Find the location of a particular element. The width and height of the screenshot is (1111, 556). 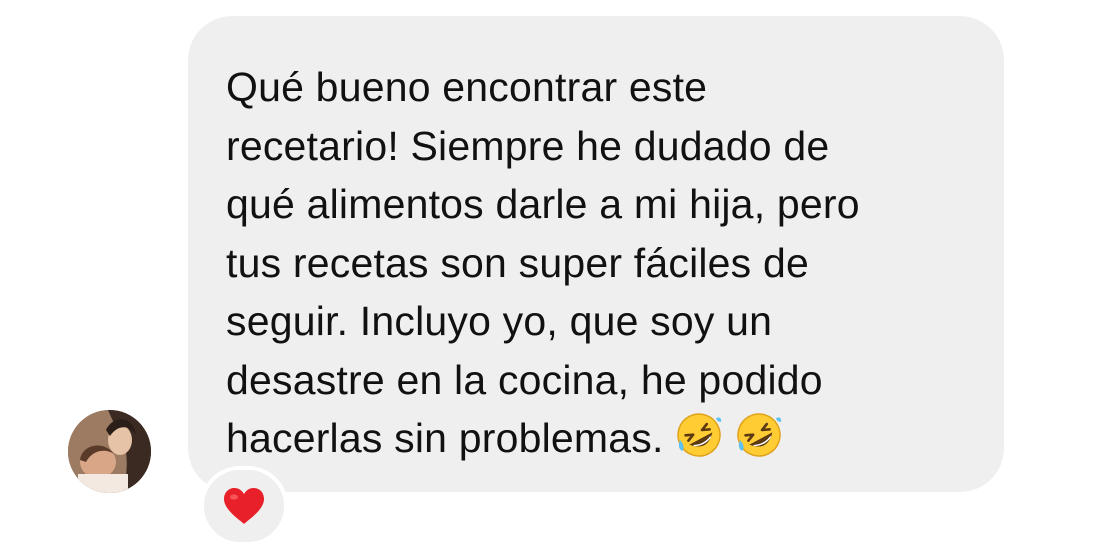

message-line: seguir. Incluyo yo, que soy un is located at coordinates (499, 321).